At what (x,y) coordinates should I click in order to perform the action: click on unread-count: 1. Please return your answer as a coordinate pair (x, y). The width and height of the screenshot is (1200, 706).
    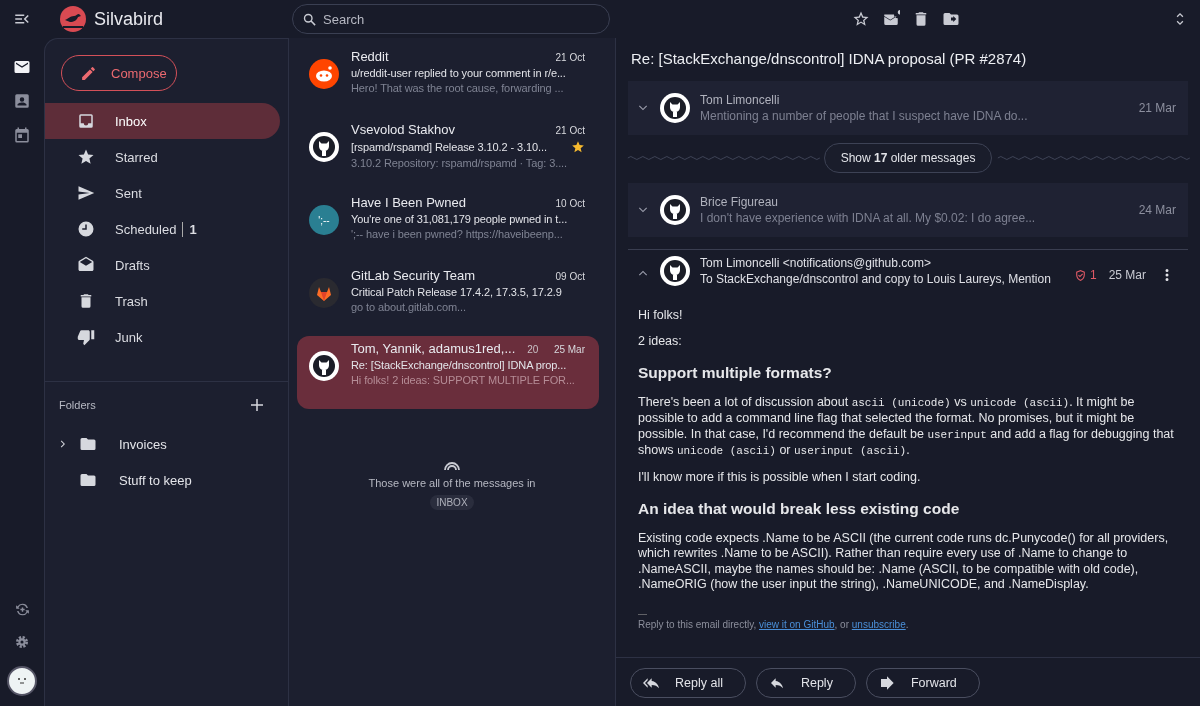
    Looking at the image, I should click on (189, 229).